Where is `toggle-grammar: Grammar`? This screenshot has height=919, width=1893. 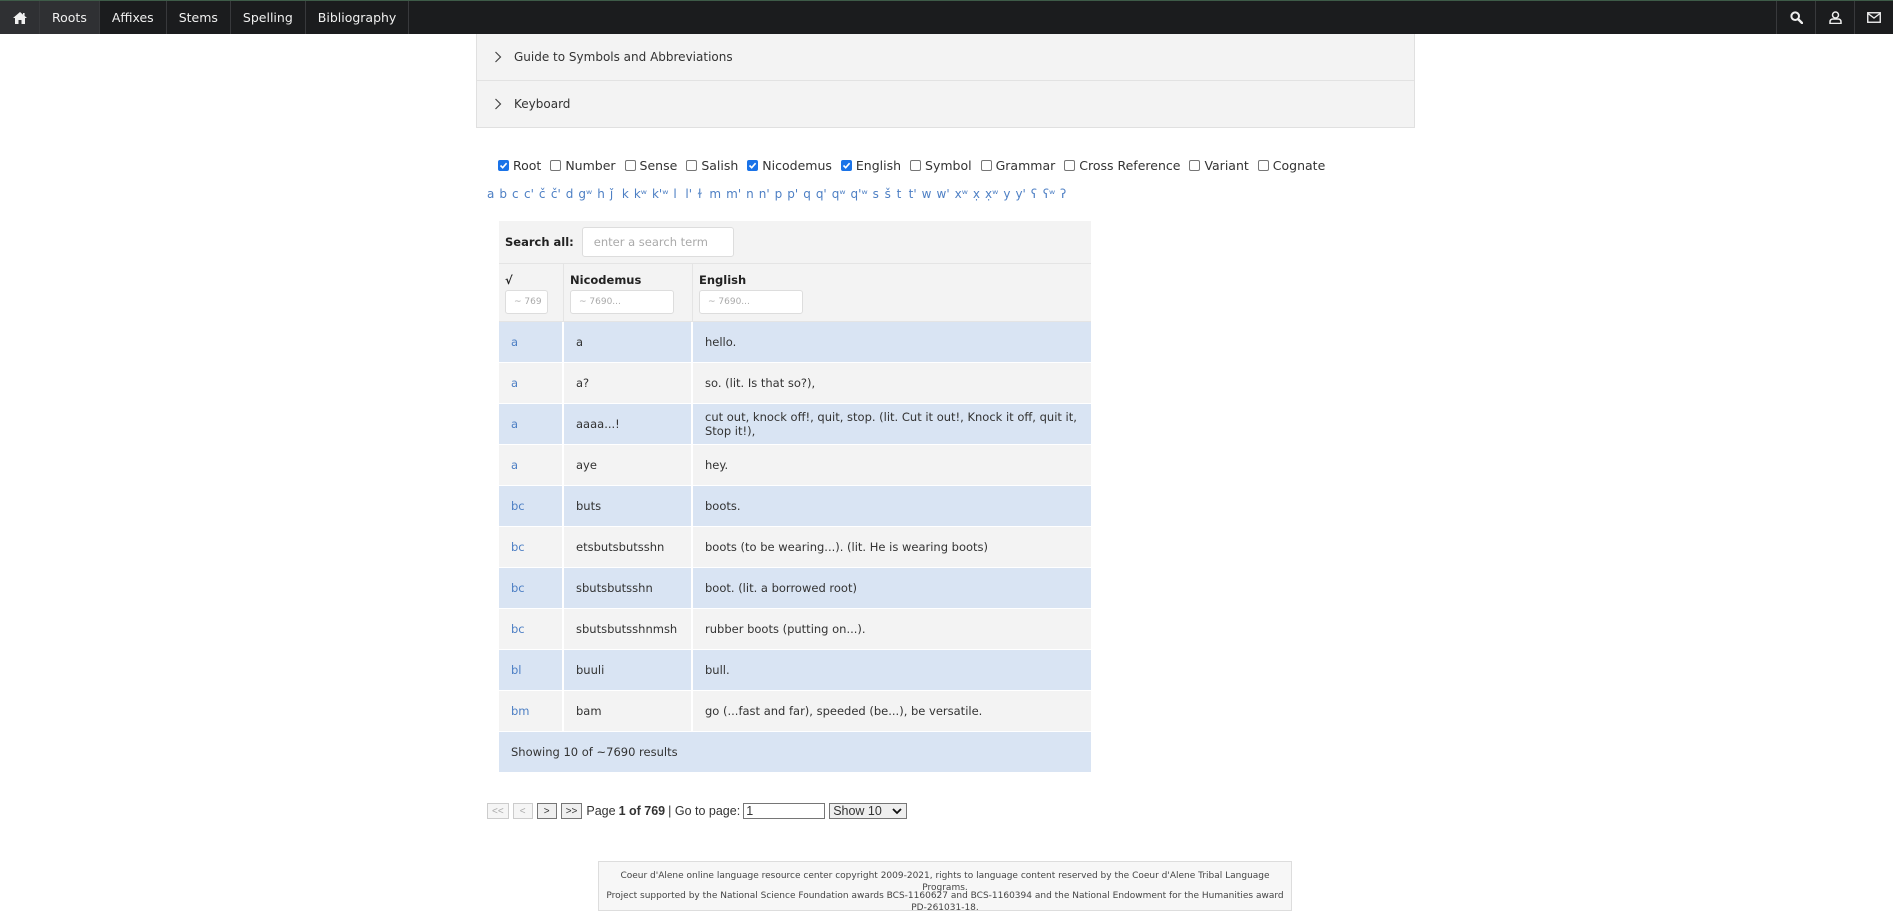
toggle-grammar: Grammar is located at coordinates (1017, 165).